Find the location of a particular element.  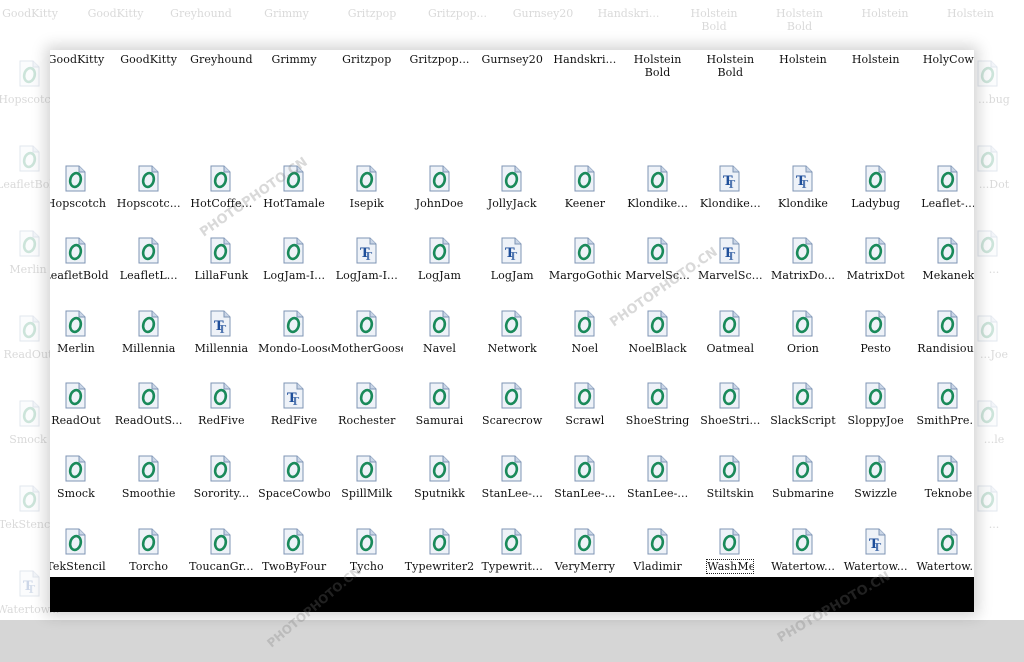

font-file-item: Pesto is located at coordinates (876, 310).